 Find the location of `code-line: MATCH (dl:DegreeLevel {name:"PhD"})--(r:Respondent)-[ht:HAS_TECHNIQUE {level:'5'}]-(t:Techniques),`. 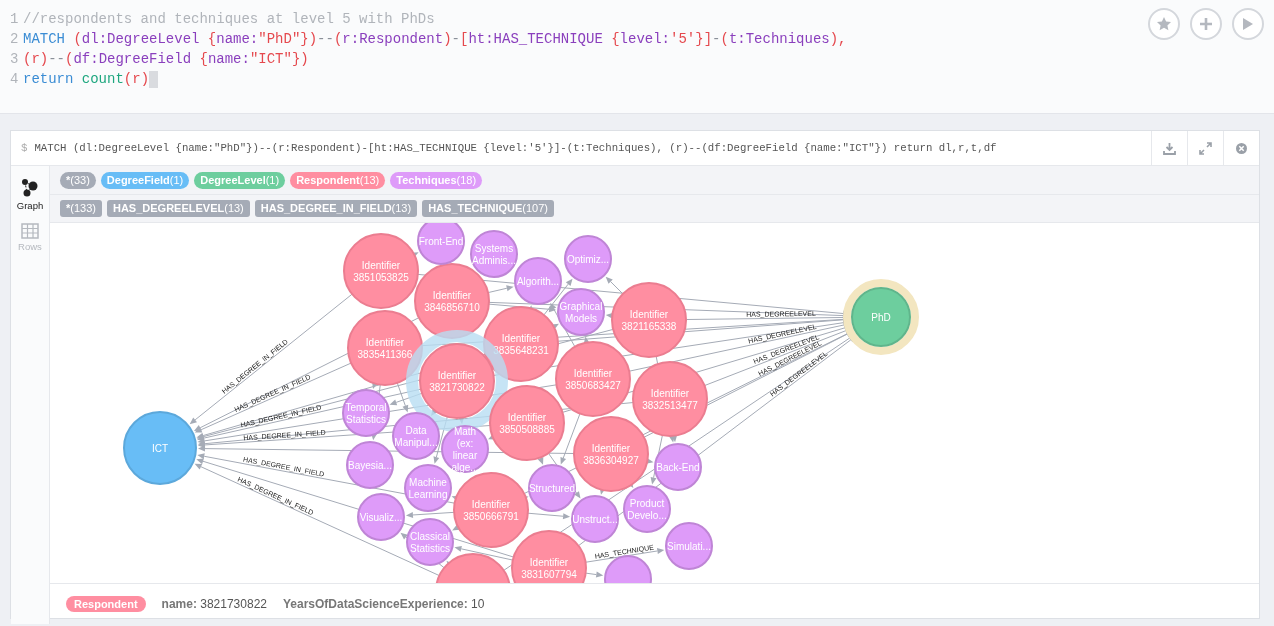

code-line: MATCH (dl:DegreeLevel {name:"PhD"})--(r:Respondent)-[ht:HAS_TECHNIQUE {level:'5'}]-(t:Techniques), is located at coordinates (435, 39).